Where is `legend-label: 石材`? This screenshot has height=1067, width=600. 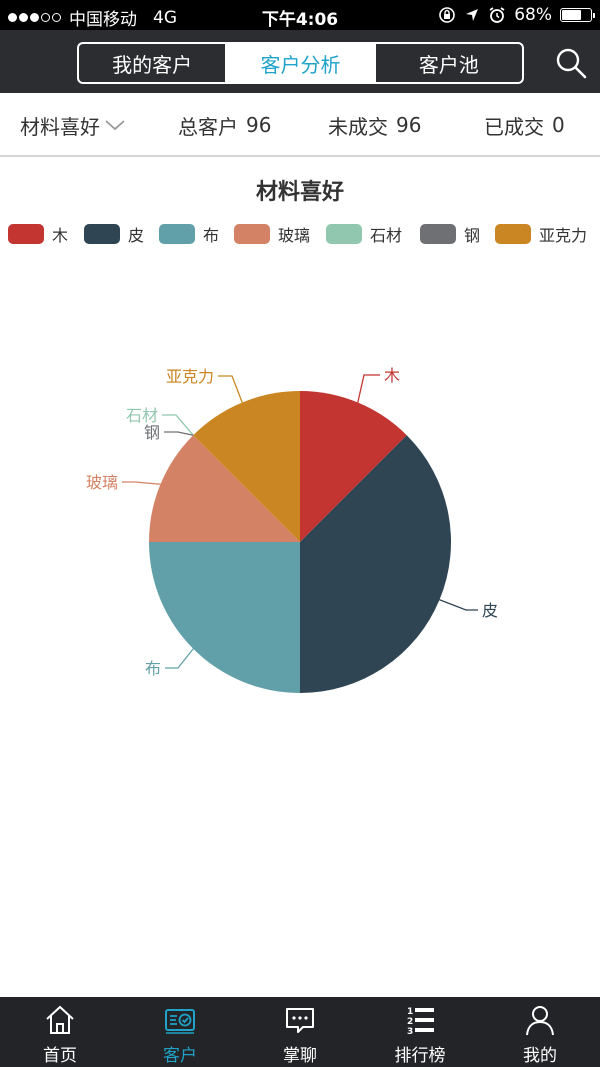
legend-label: 石材 is located at coordinates (386, 235).